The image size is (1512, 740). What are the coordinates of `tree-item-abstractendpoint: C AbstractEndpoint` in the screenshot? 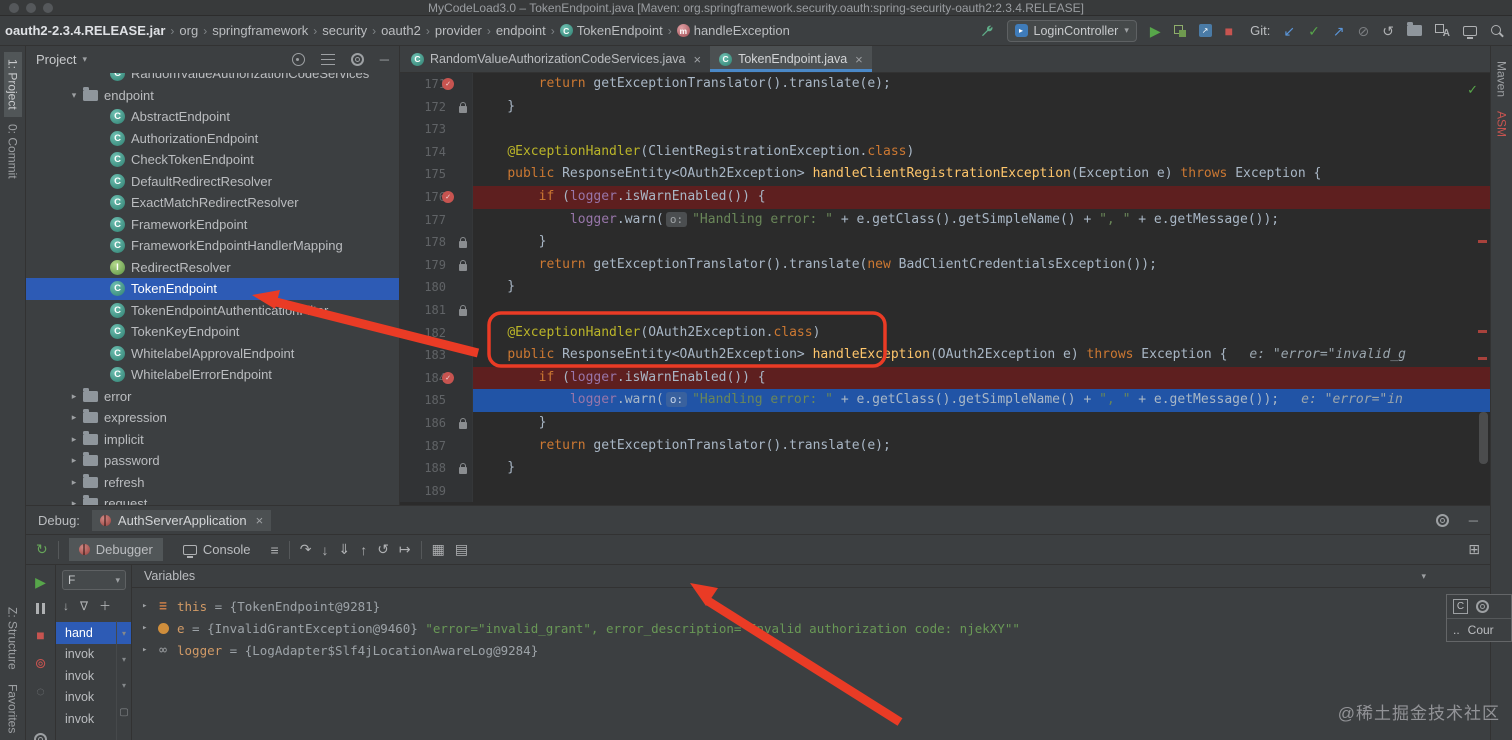 It's located at (212, 117).